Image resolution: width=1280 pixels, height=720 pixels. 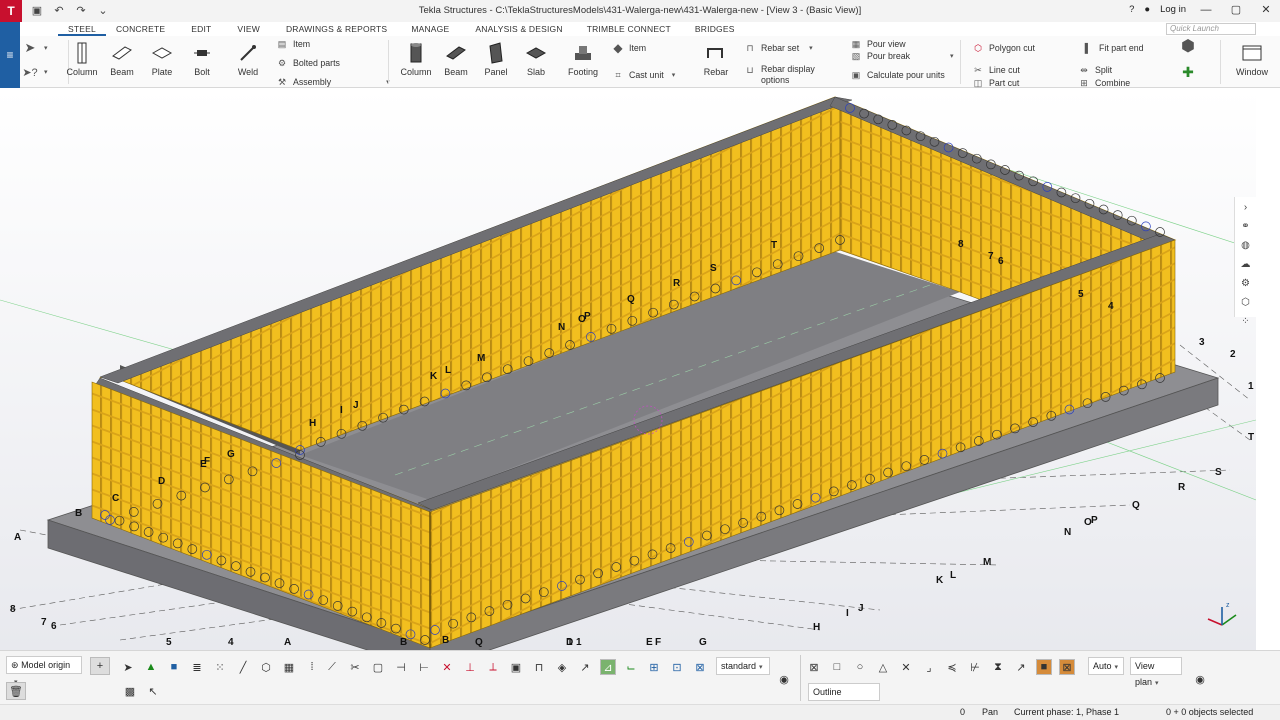 What do you see at coordinates (401, 667) in the screenshot?
I see `snap-mid-icon: ⊣` at bounding box center [401, 667].